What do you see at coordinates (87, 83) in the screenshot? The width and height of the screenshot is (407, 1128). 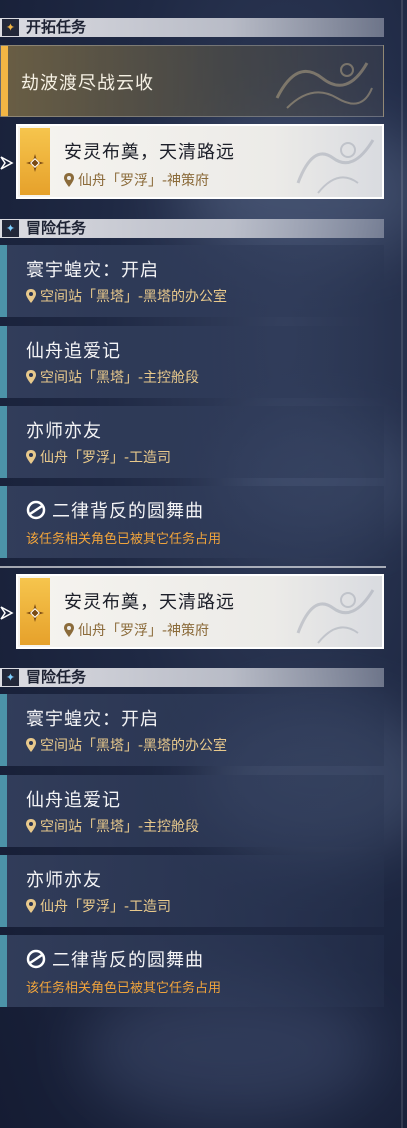 I see `mission-title: 劫波渡尽战云收` at bounding box center [87, 83].